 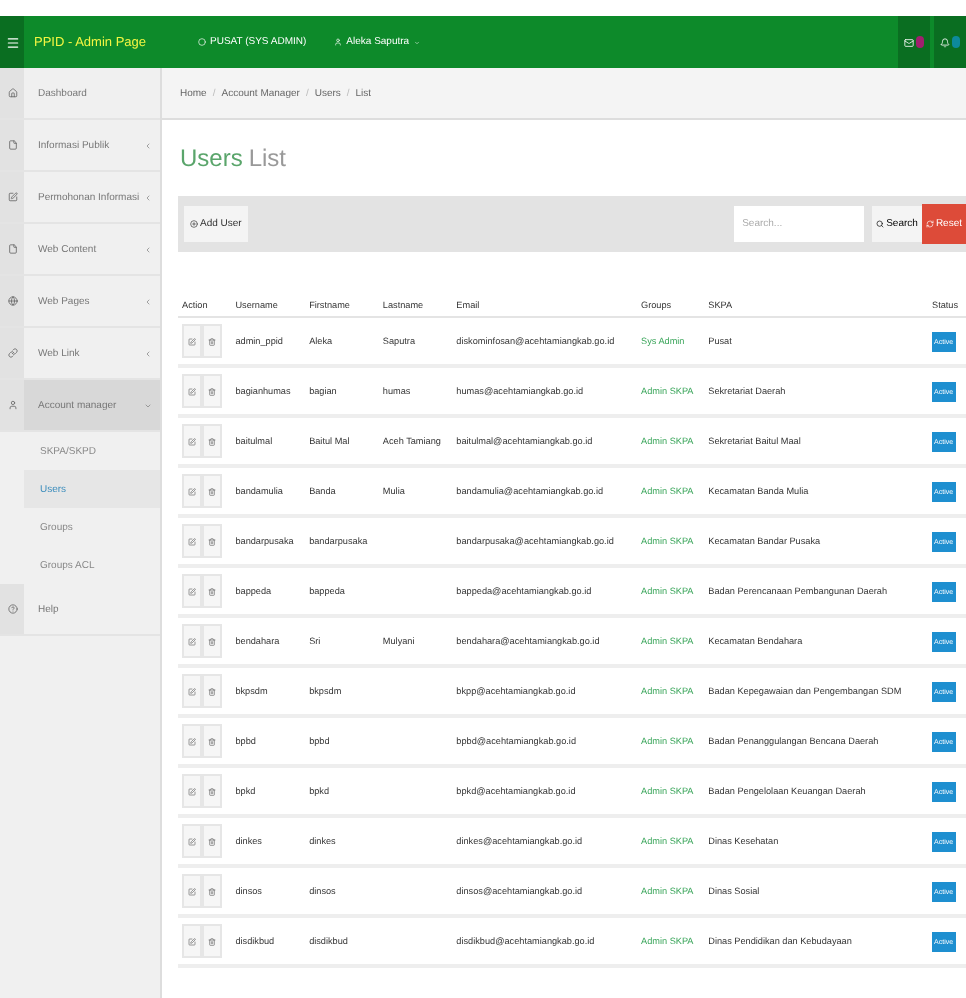 What do you see at coordinates (211, 158) in the screenshot?
I see `page-title: Users` at bounding box center [211, 158].